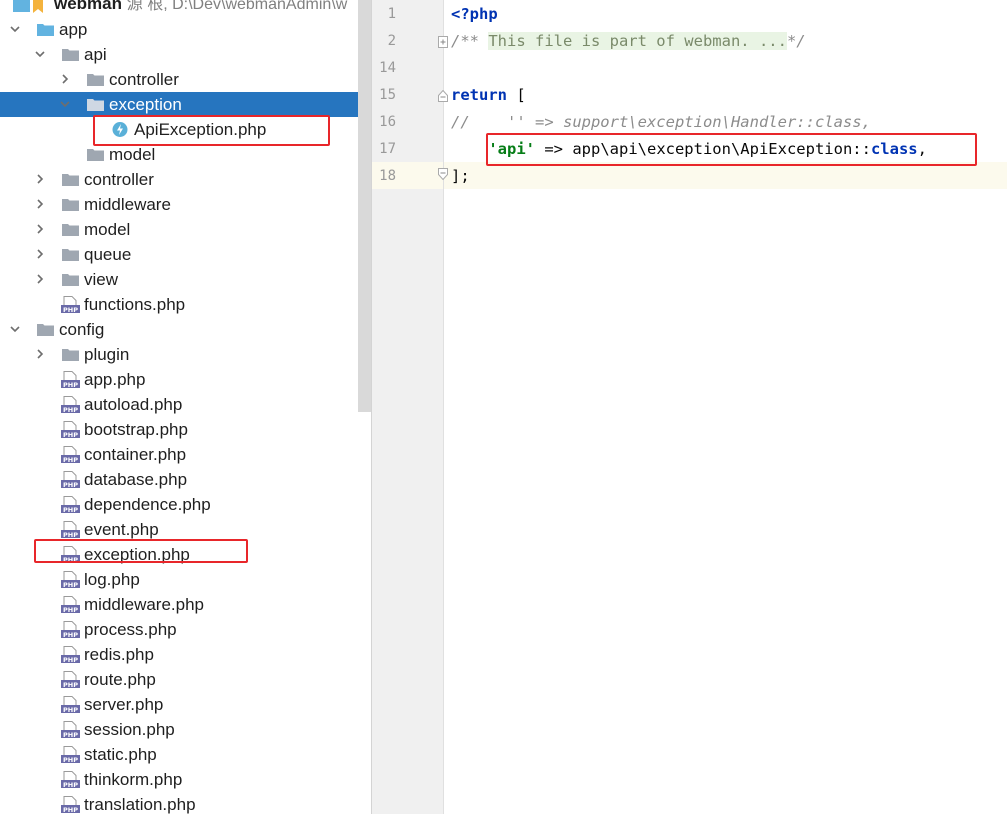 The width and height of the screenshot is (1007, 814). I want to click on tree-item-label: log.php, so click(112, 579).